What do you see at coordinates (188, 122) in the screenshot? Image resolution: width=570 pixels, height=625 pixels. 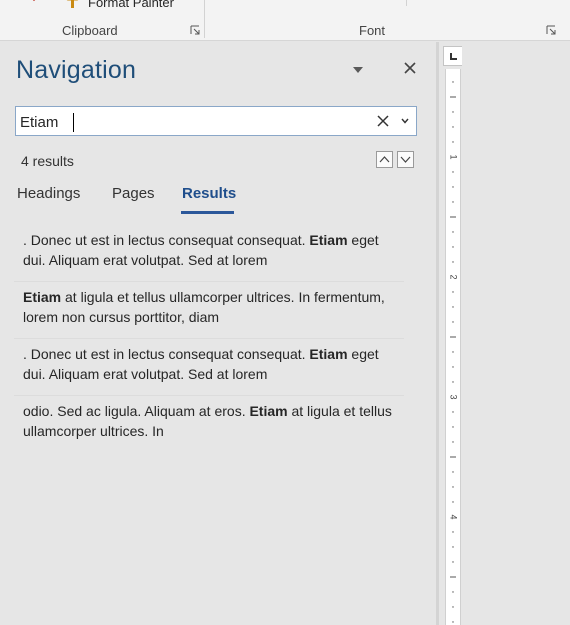 I see `search-input` at bounding box center [188, 122].